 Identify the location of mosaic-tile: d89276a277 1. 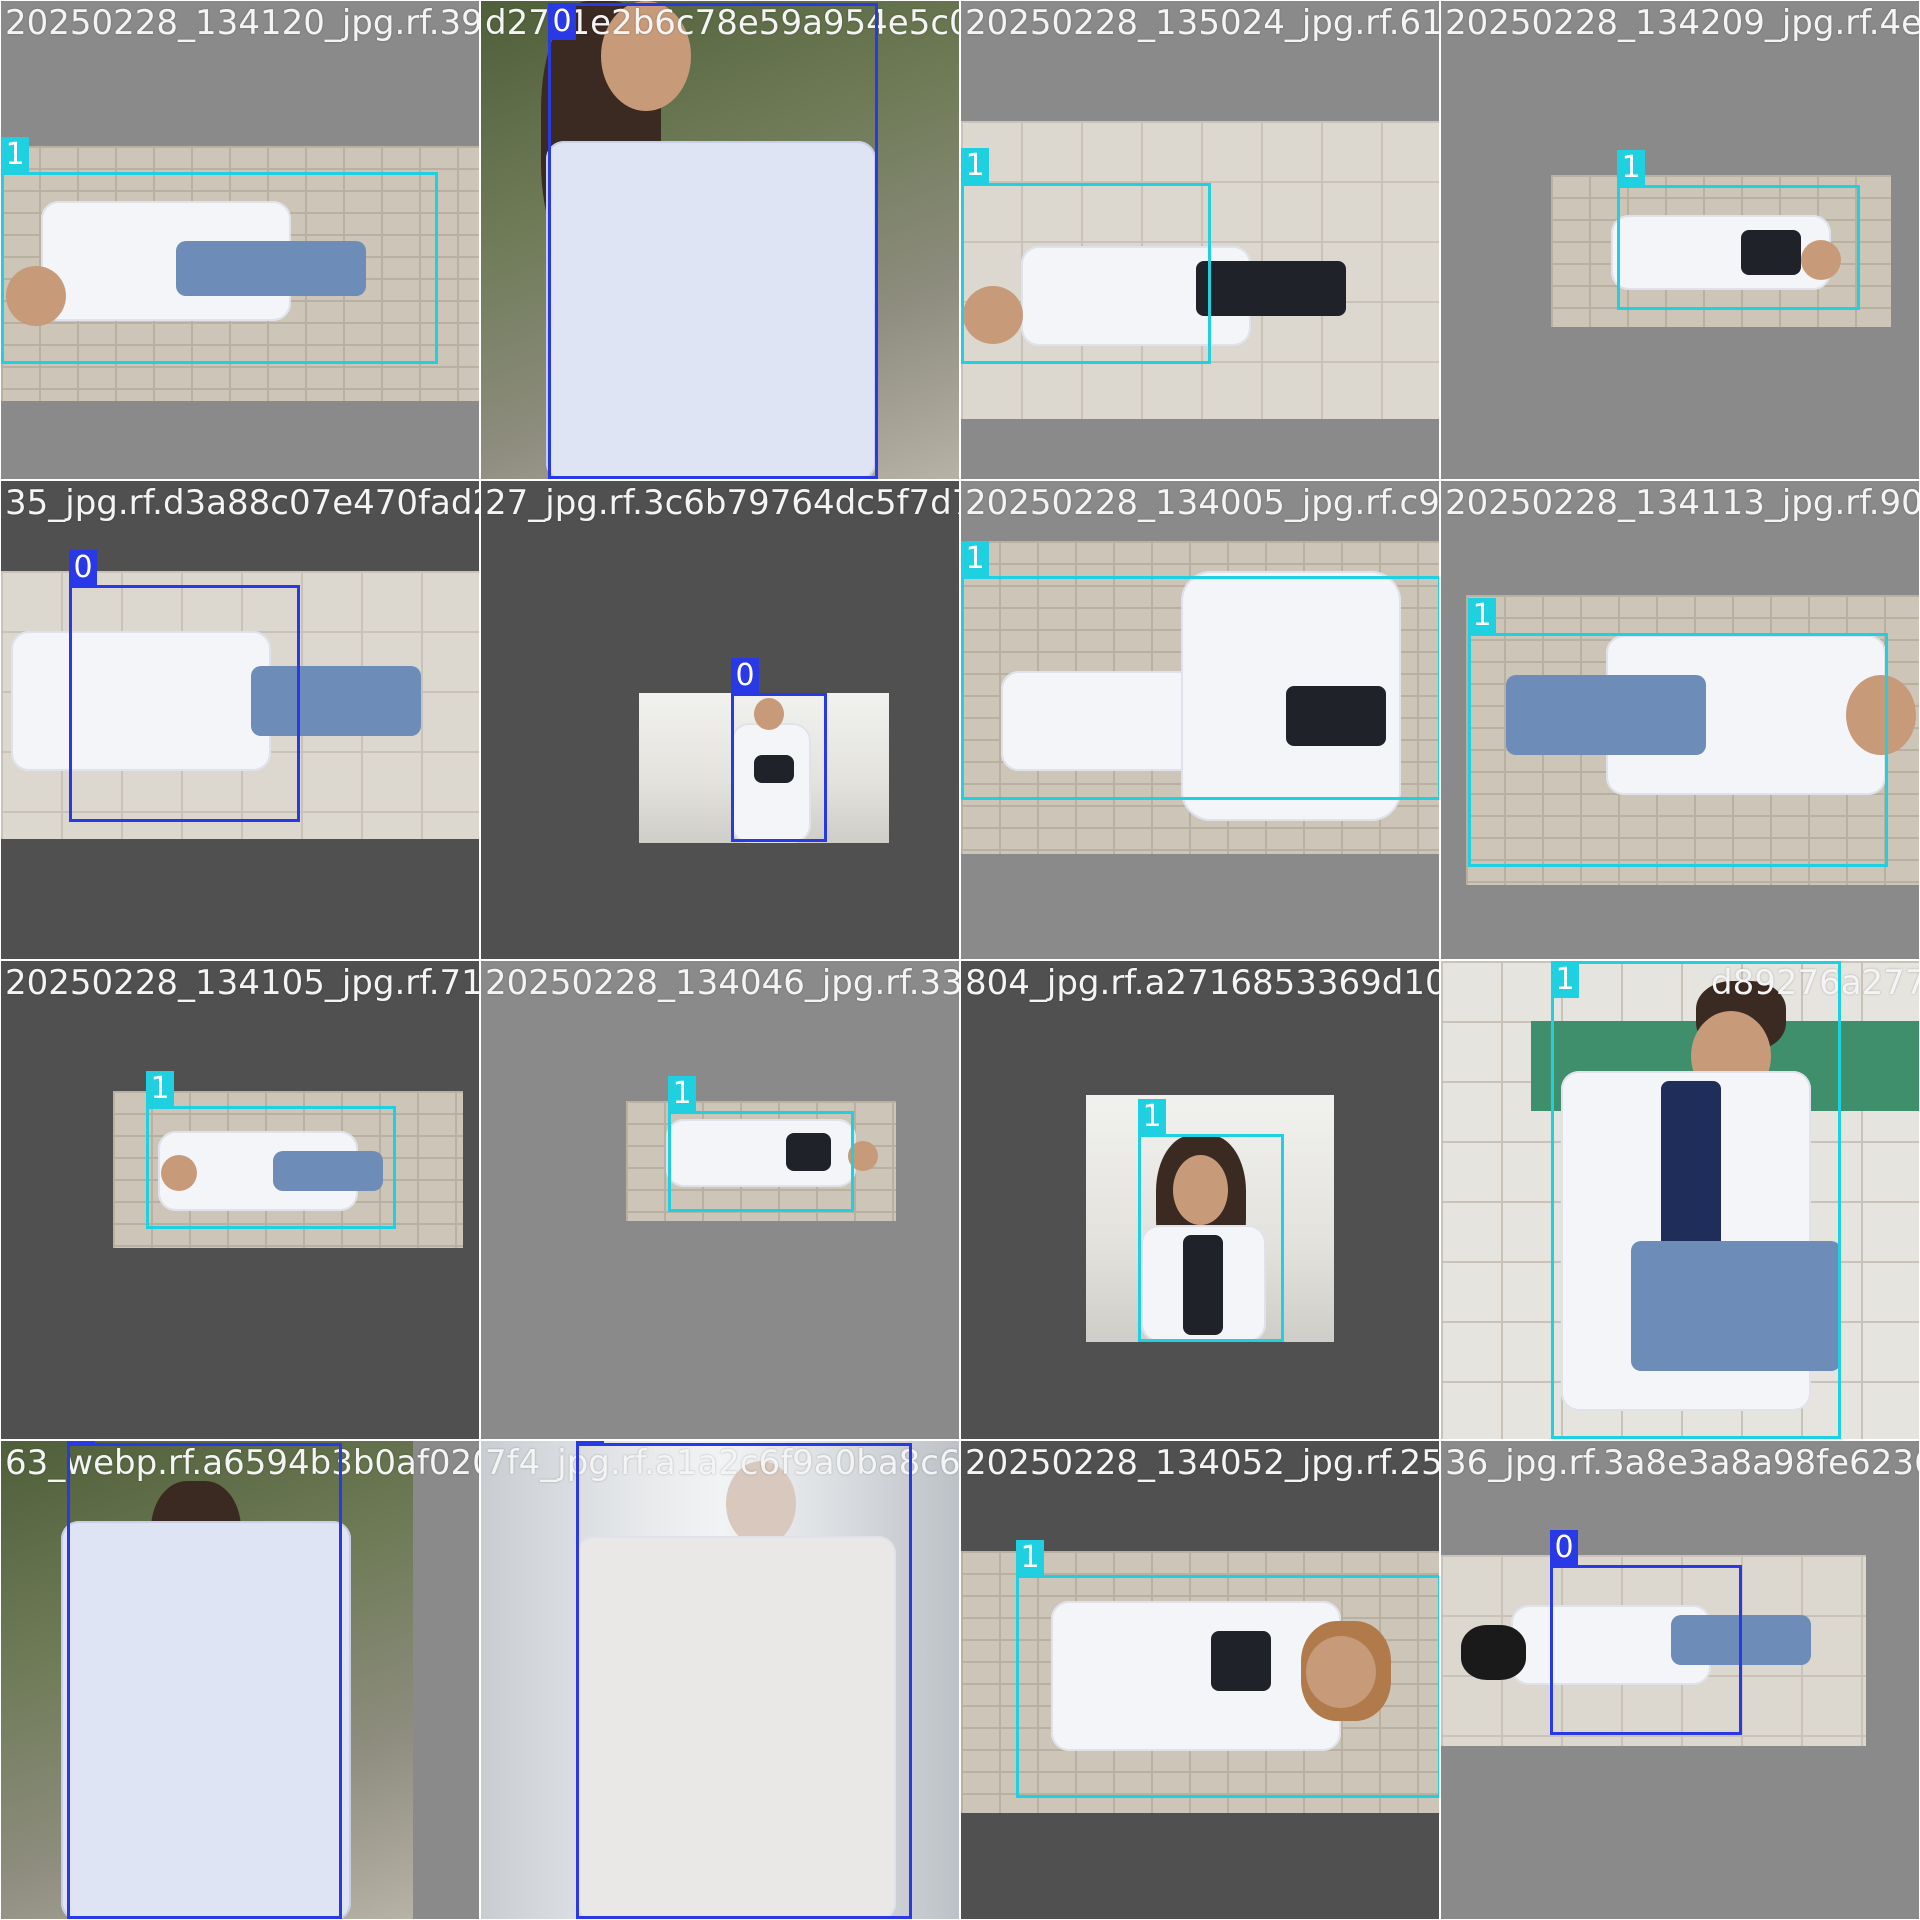
(1680, 1200).